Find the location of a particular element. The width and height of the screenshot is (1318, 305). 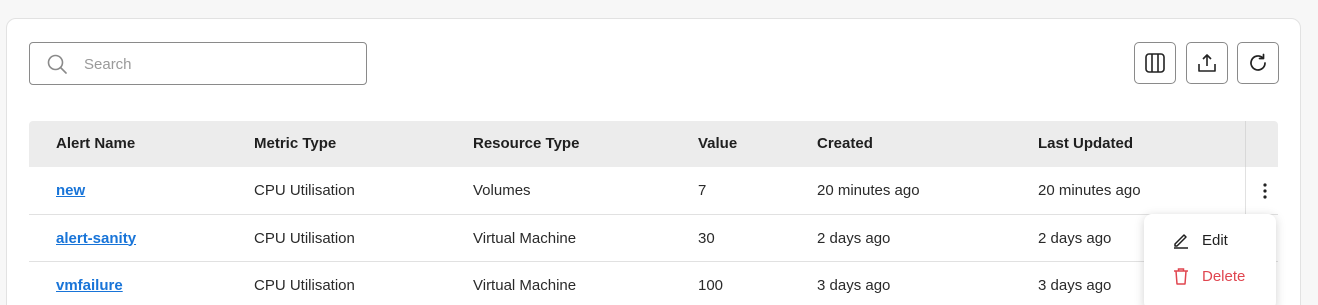

alert-name-link: vmfailure is located at coordinates (89, 285).